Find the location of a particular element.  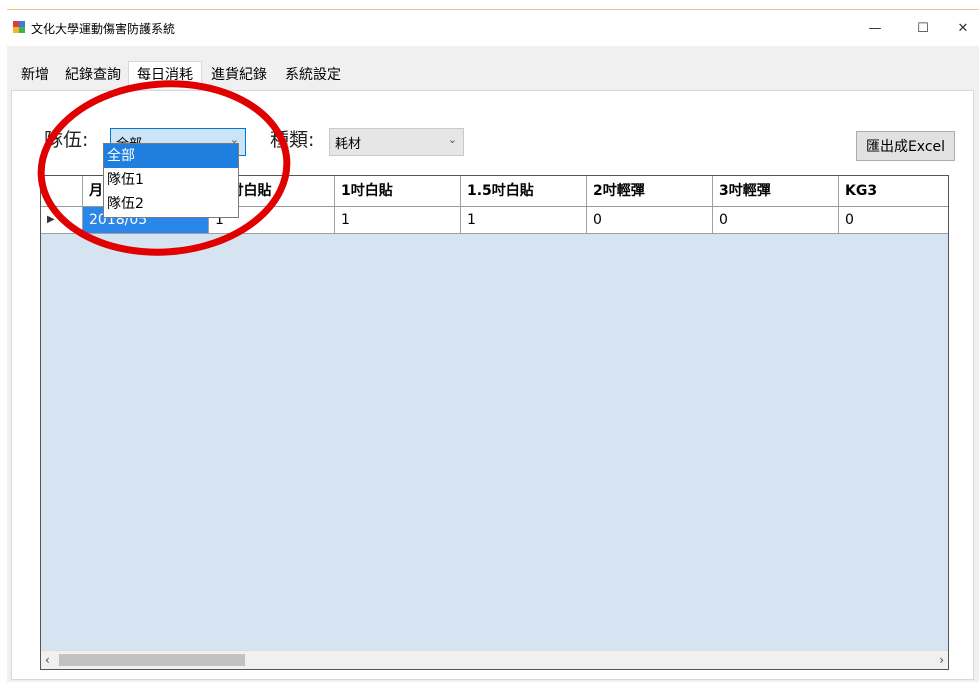

export-excel-button: 匯出成Excel is located at coordinates (905, 146).